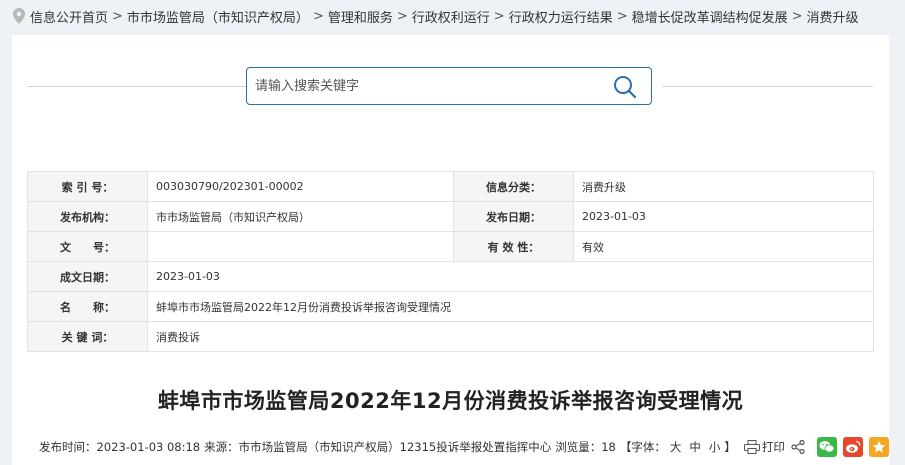 This screenshot has height=465, width=905. What do you see at coordinates (510, 276) in the screenshot?
I see `created-value: 2023-01-03` at bounding box center [510, 276].